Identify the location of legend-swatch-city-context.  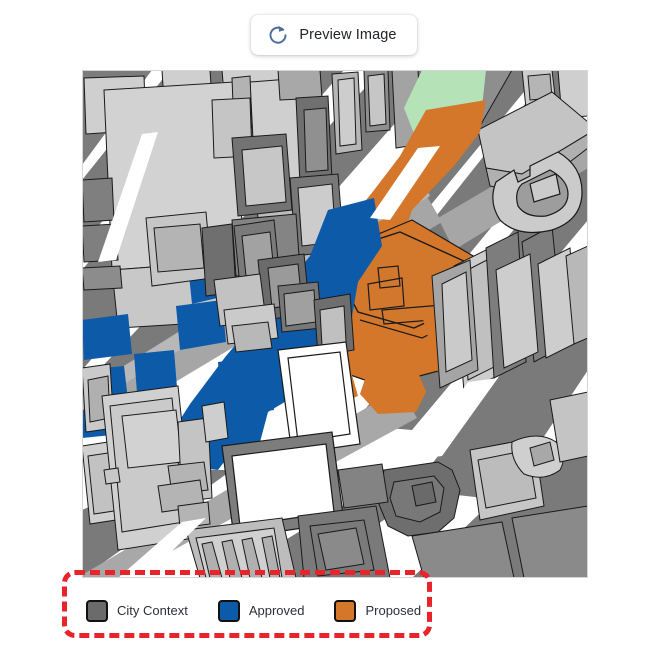
(97, 610).